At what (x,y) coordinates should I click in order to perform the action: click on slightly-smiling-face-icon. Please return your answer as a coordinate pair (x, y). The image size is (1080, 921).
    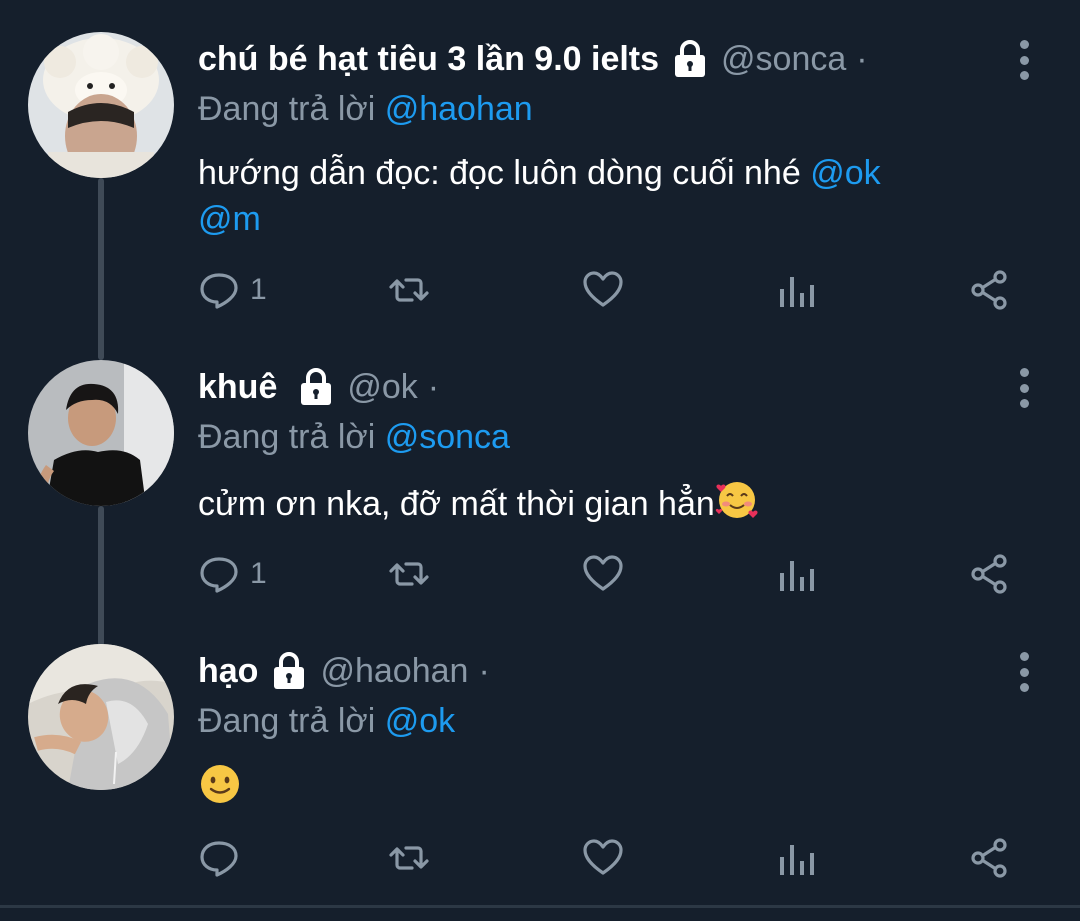
    Looking at the image, I should click on (220, 790).